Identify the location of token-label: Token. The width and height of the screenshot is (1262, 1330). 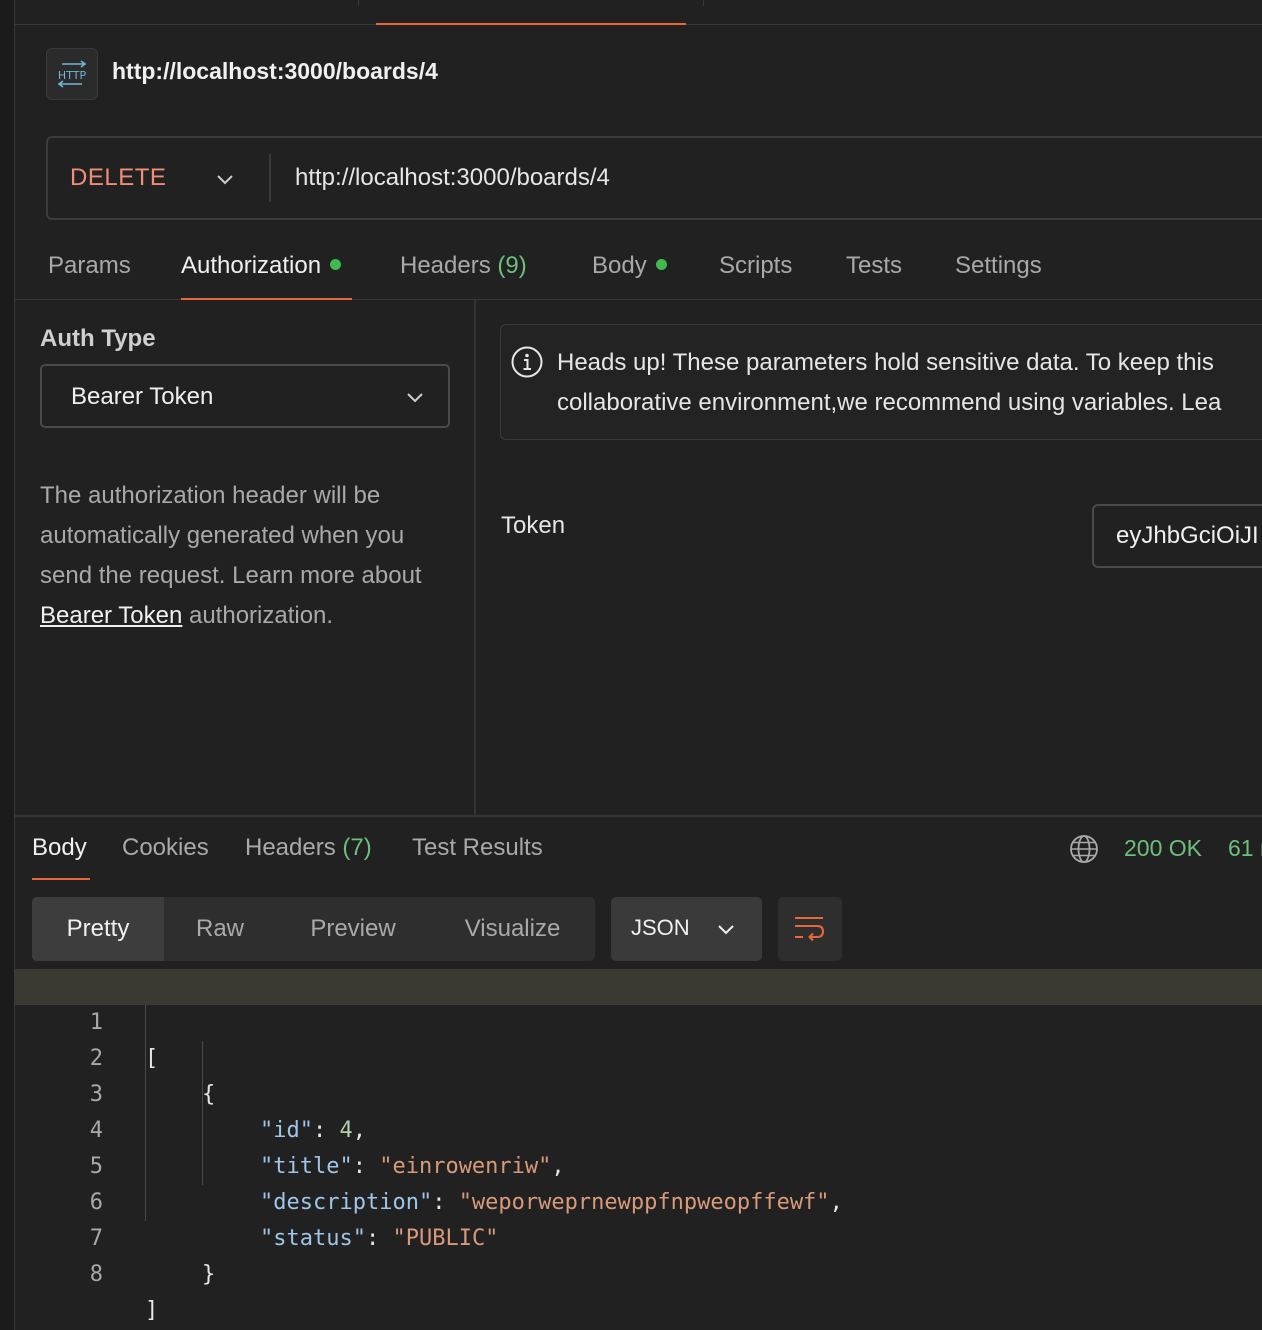
(533, 525).